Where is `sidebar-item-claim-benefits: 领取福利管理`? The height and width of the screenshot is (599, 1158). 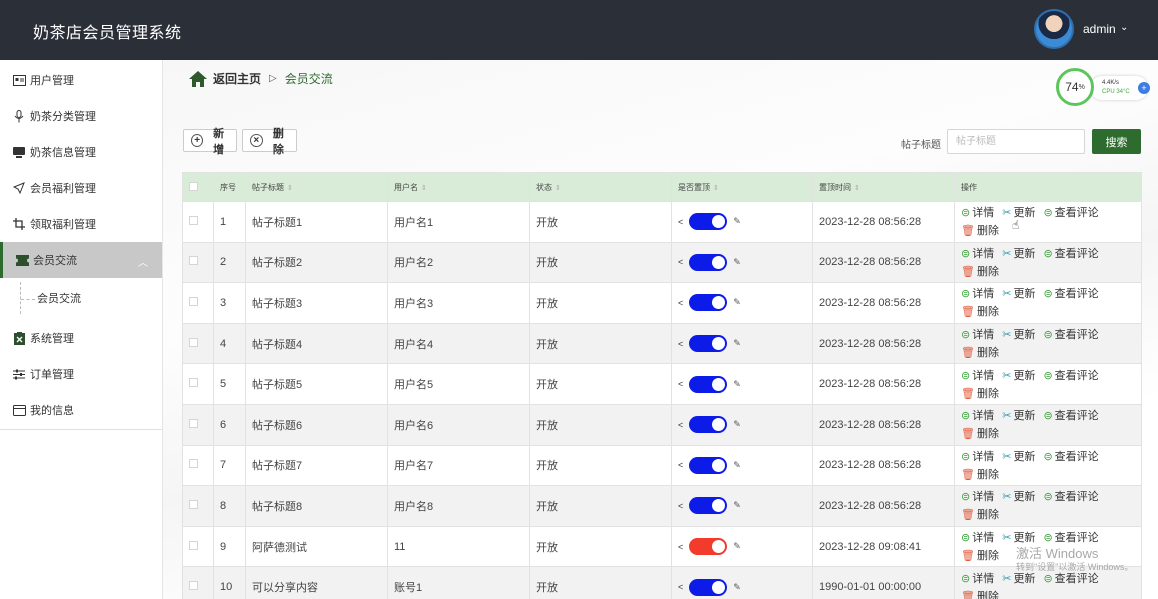
sidebar-item-claim-benefits: 领取福利管理 is located at coordinates (81, 224).